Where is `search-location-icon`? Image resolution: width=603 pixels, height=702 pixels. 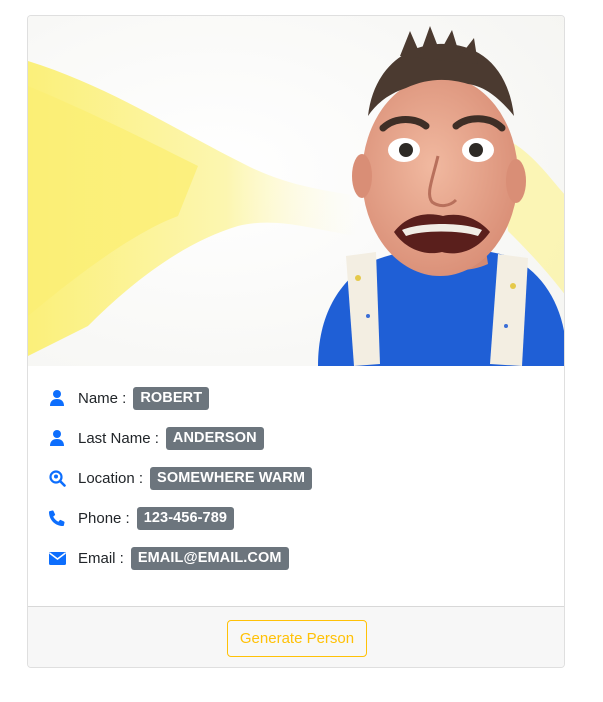
search-location-icon is located at coordinates (57, 478).